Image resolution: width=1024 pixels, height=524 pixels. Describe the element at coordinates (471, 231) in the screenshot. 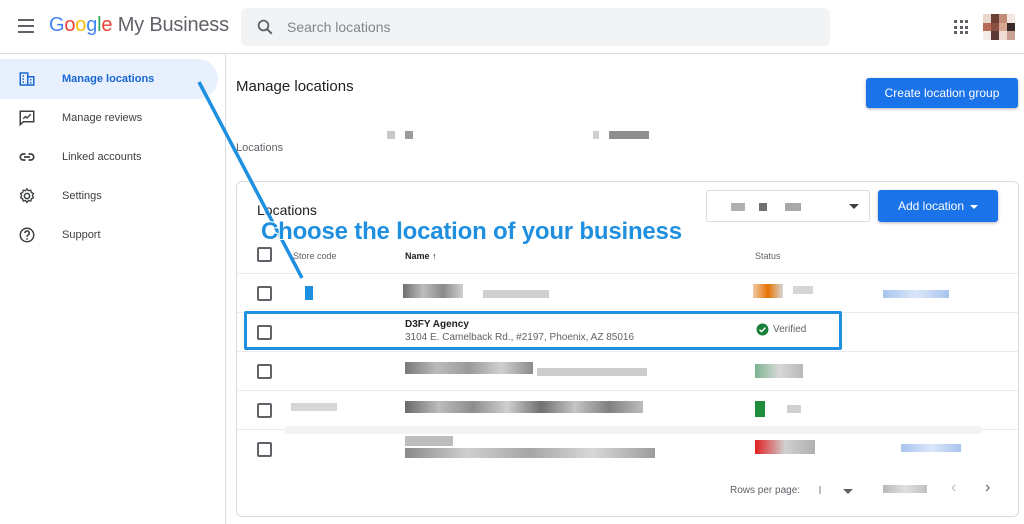

I see `annotation-callout: Choose the location of your business` at that location.